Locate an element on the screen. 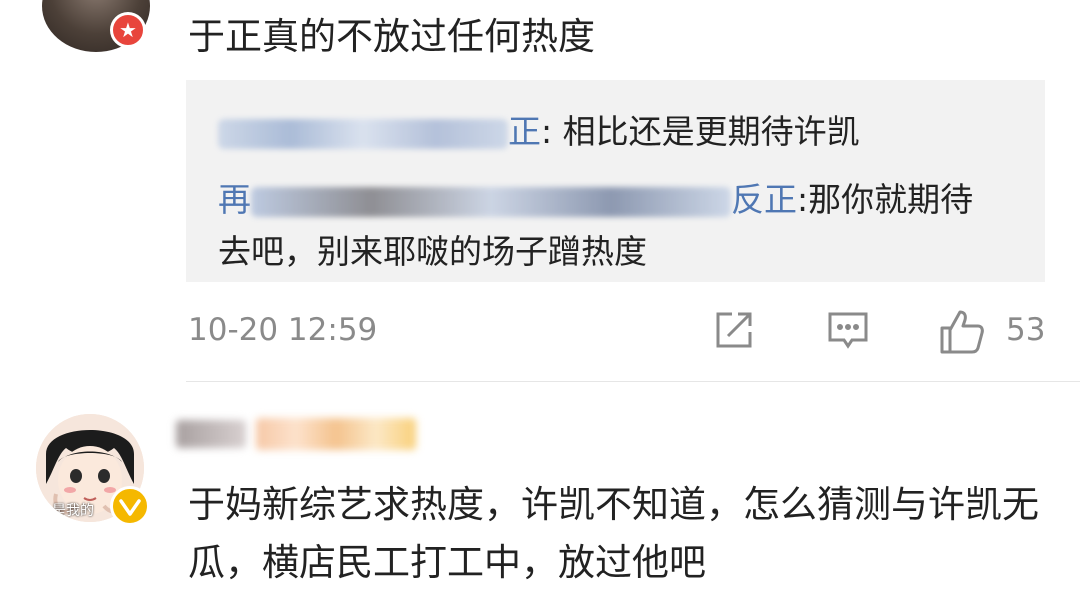 This screenshot has width=1080, height=596. like-count: 53 is located at coordinates (1026, 330).